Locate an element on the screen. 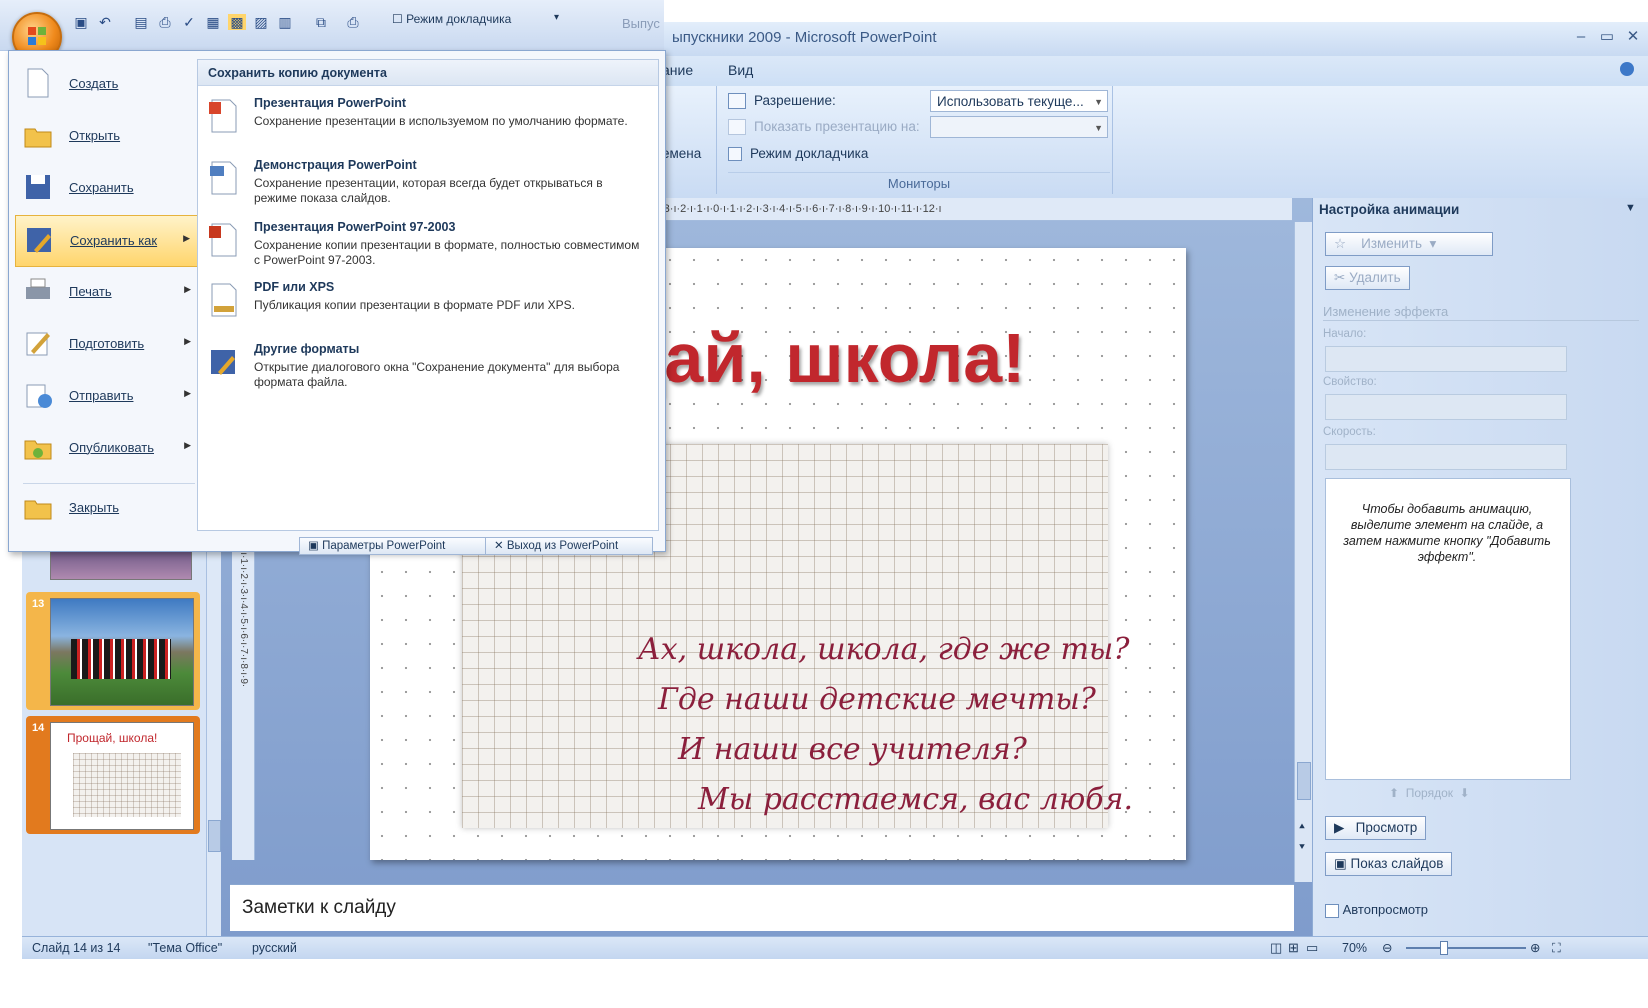  print-preview-icon: ⎙ is located at coordinates (165, 22).